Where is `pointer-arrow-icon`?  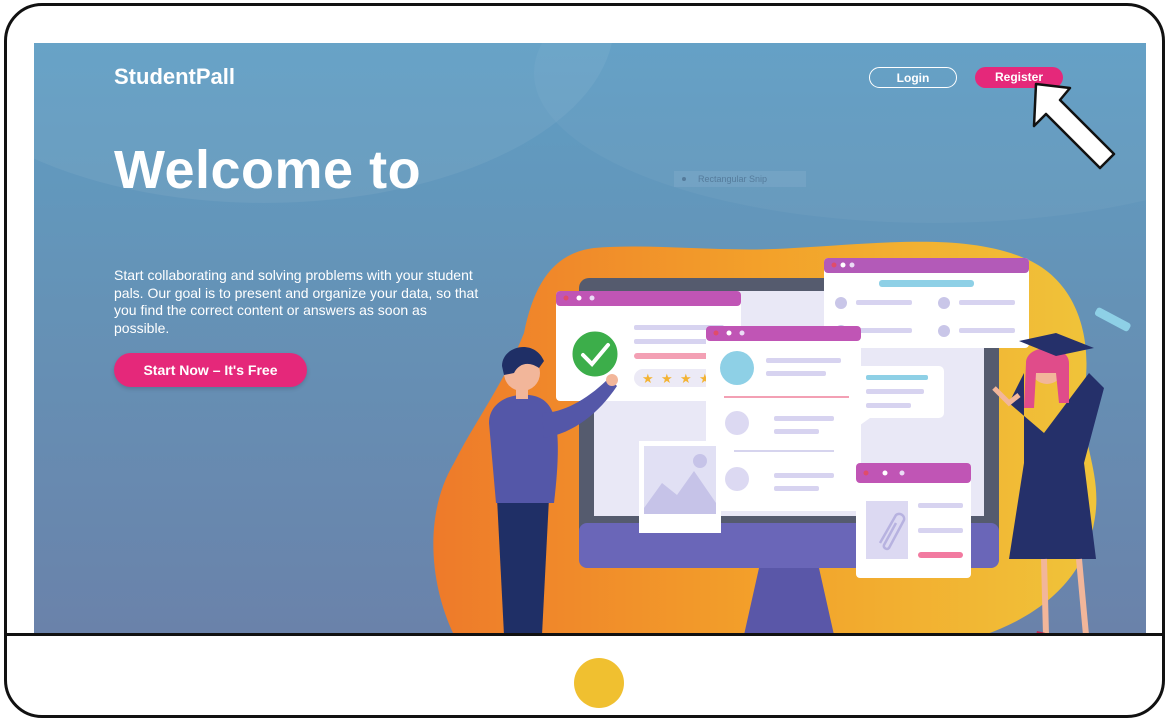 pointer-arrow-icon is located at coordinates (1074, 126).